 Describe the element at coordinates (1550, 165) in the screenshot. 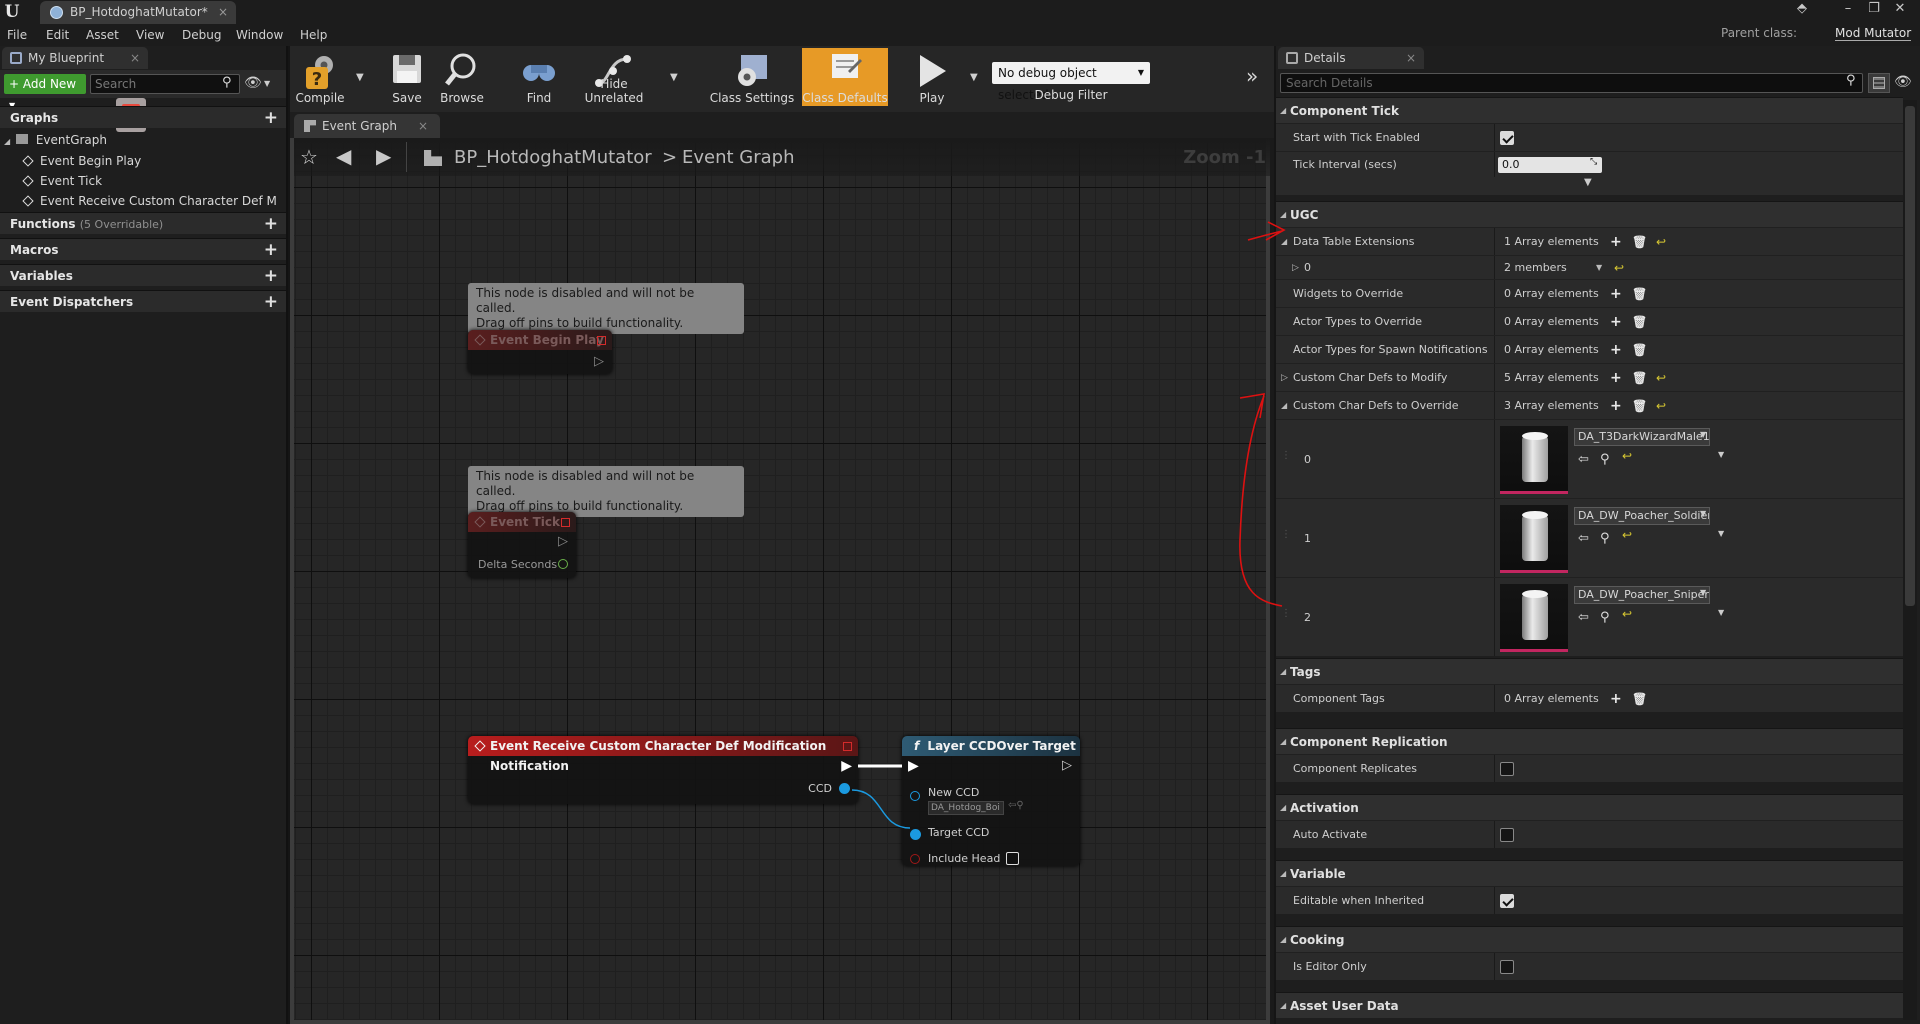

I see `tick-interval-input: 0.0` at that location.